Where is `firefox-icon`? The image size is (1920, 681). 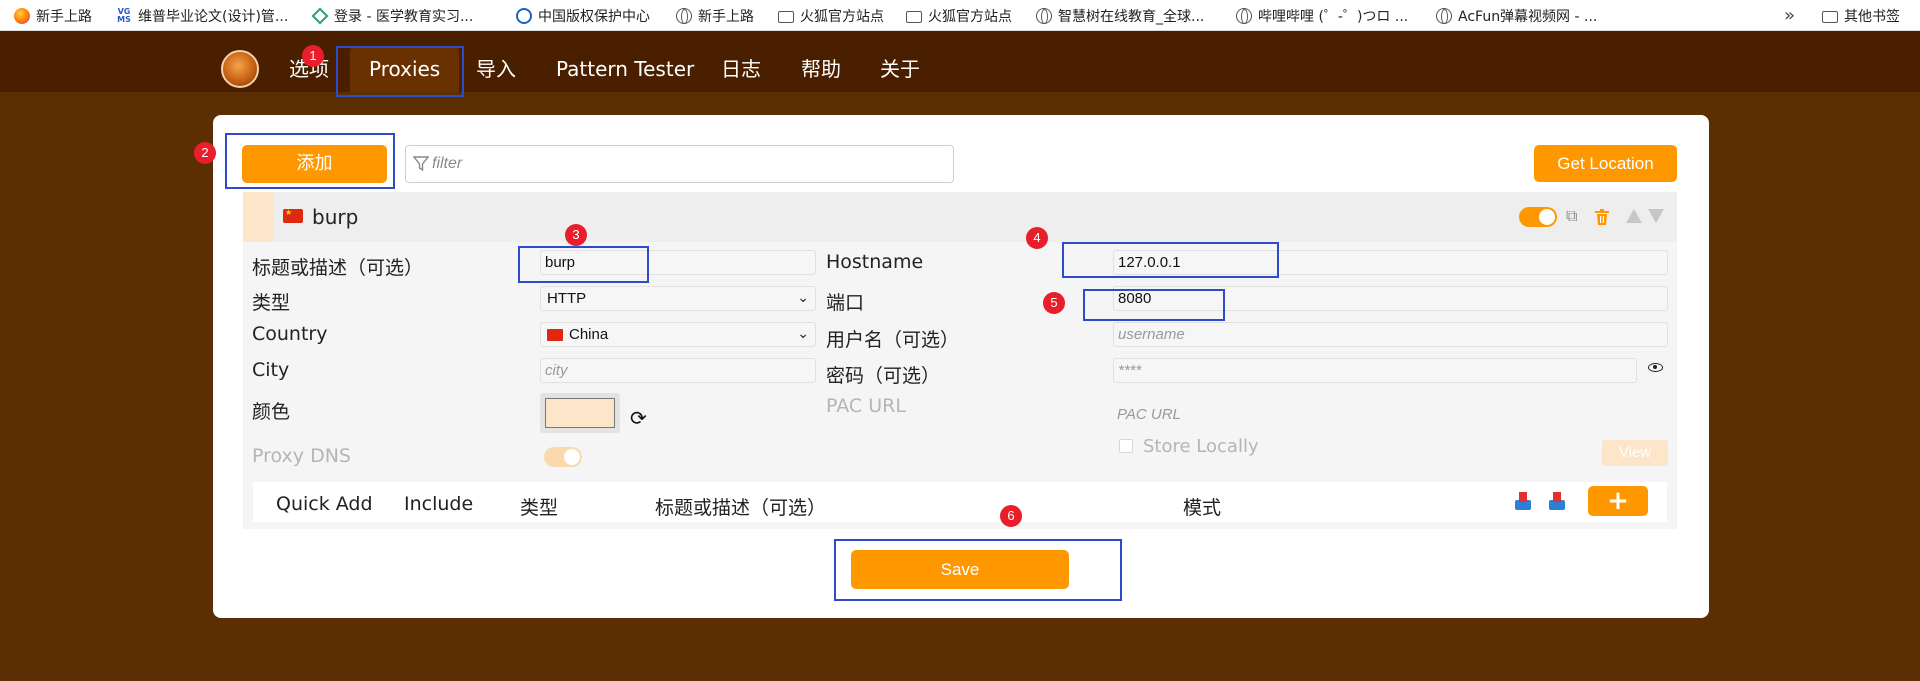
firefox-icon is located at coordinates (22, 15).